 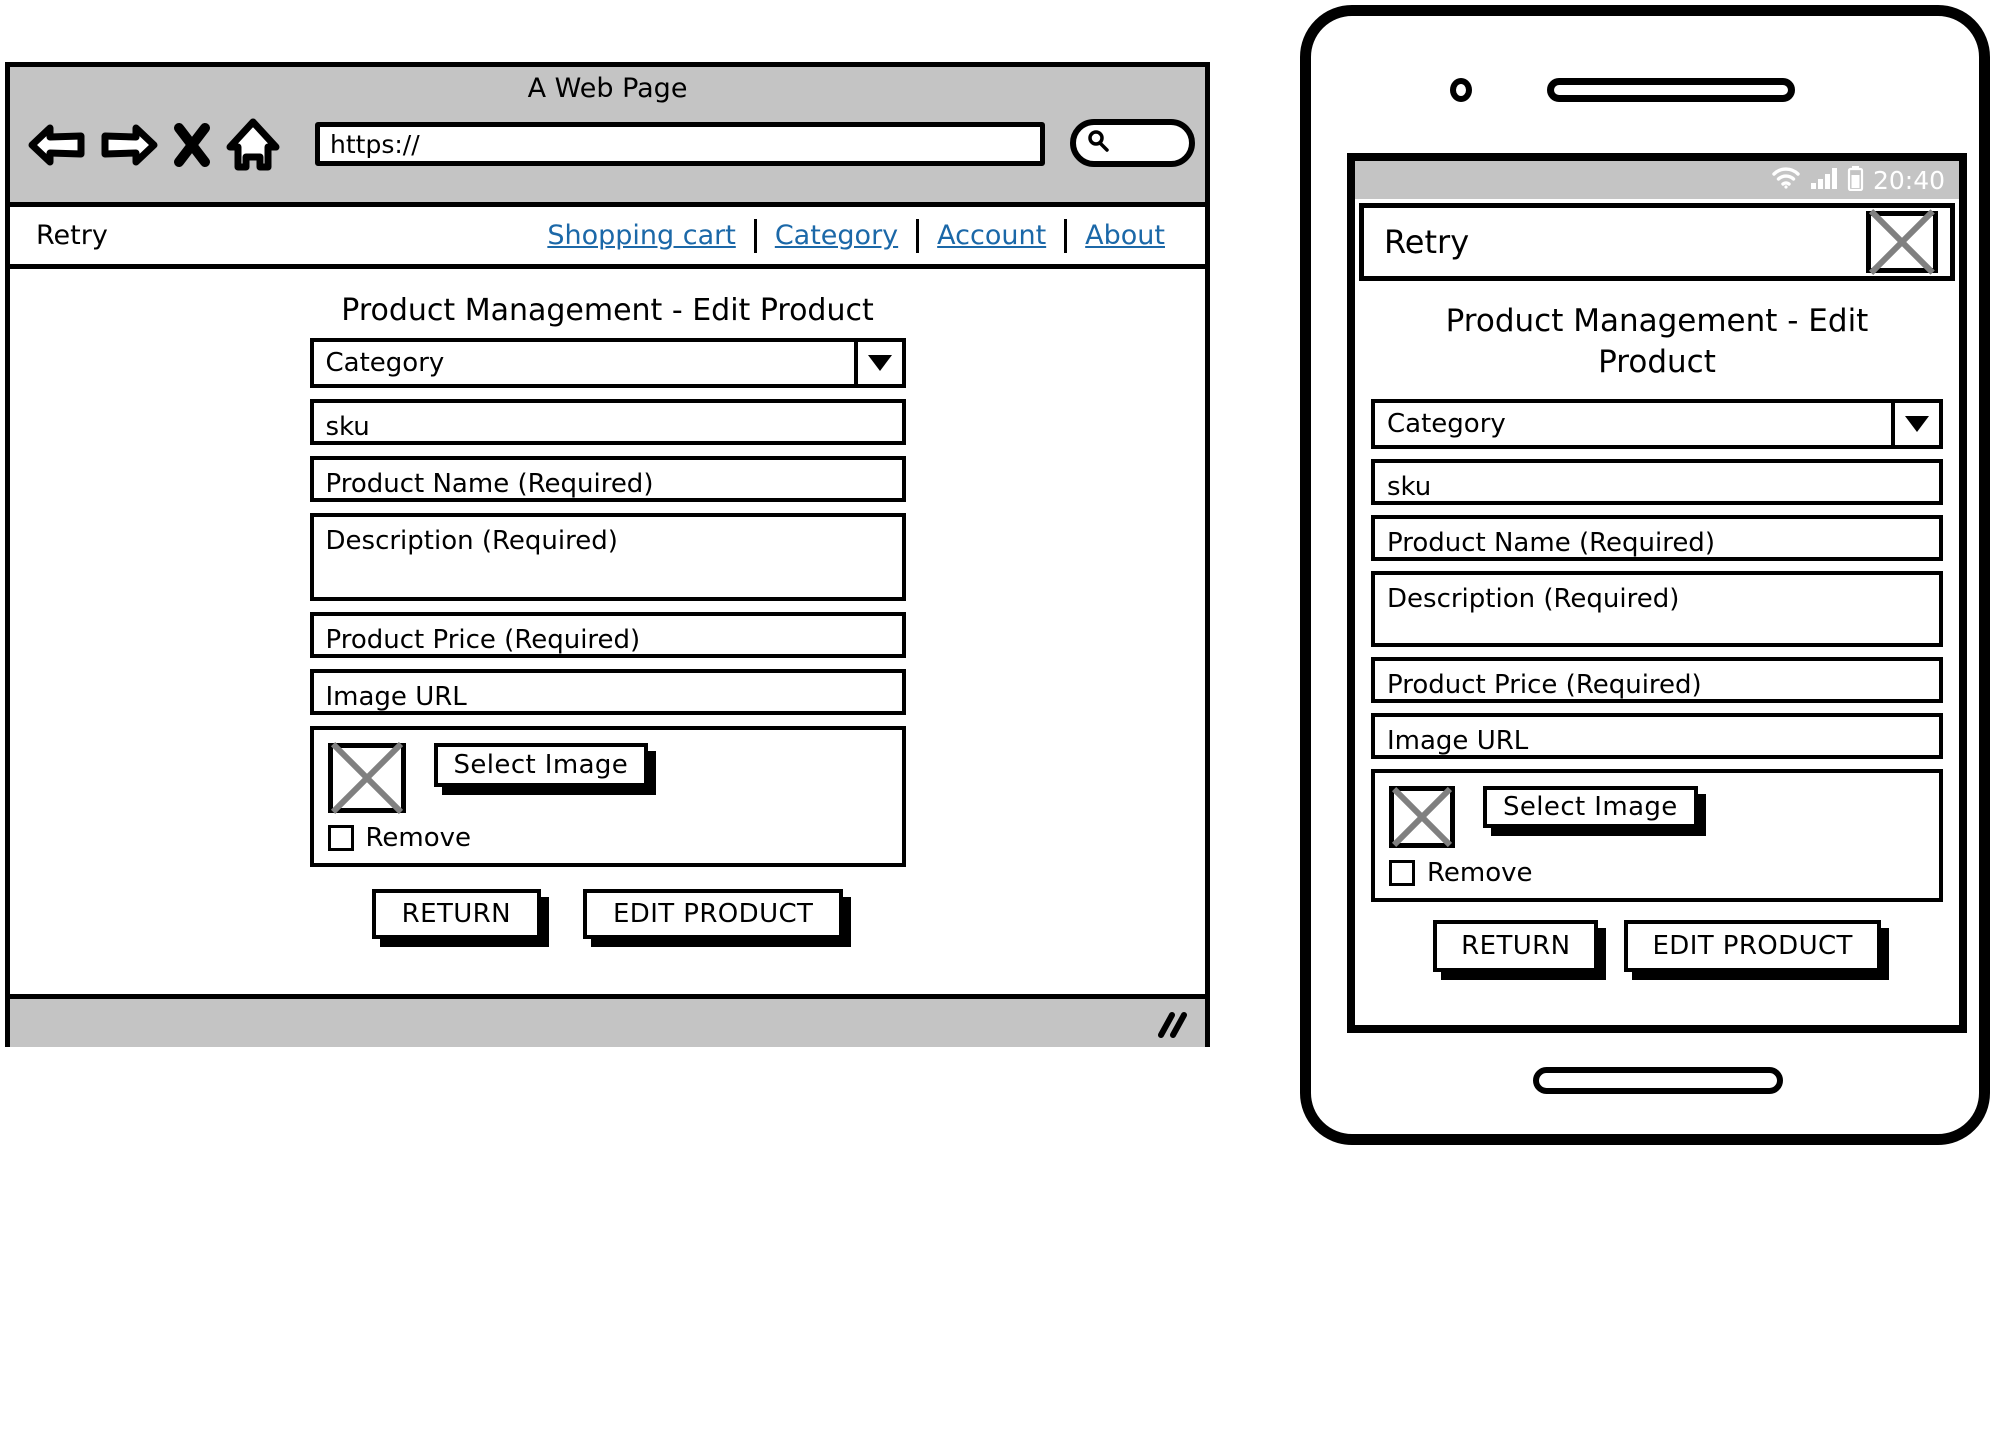 I want to click on browser-nav-controls, so click(x=154, y=147).